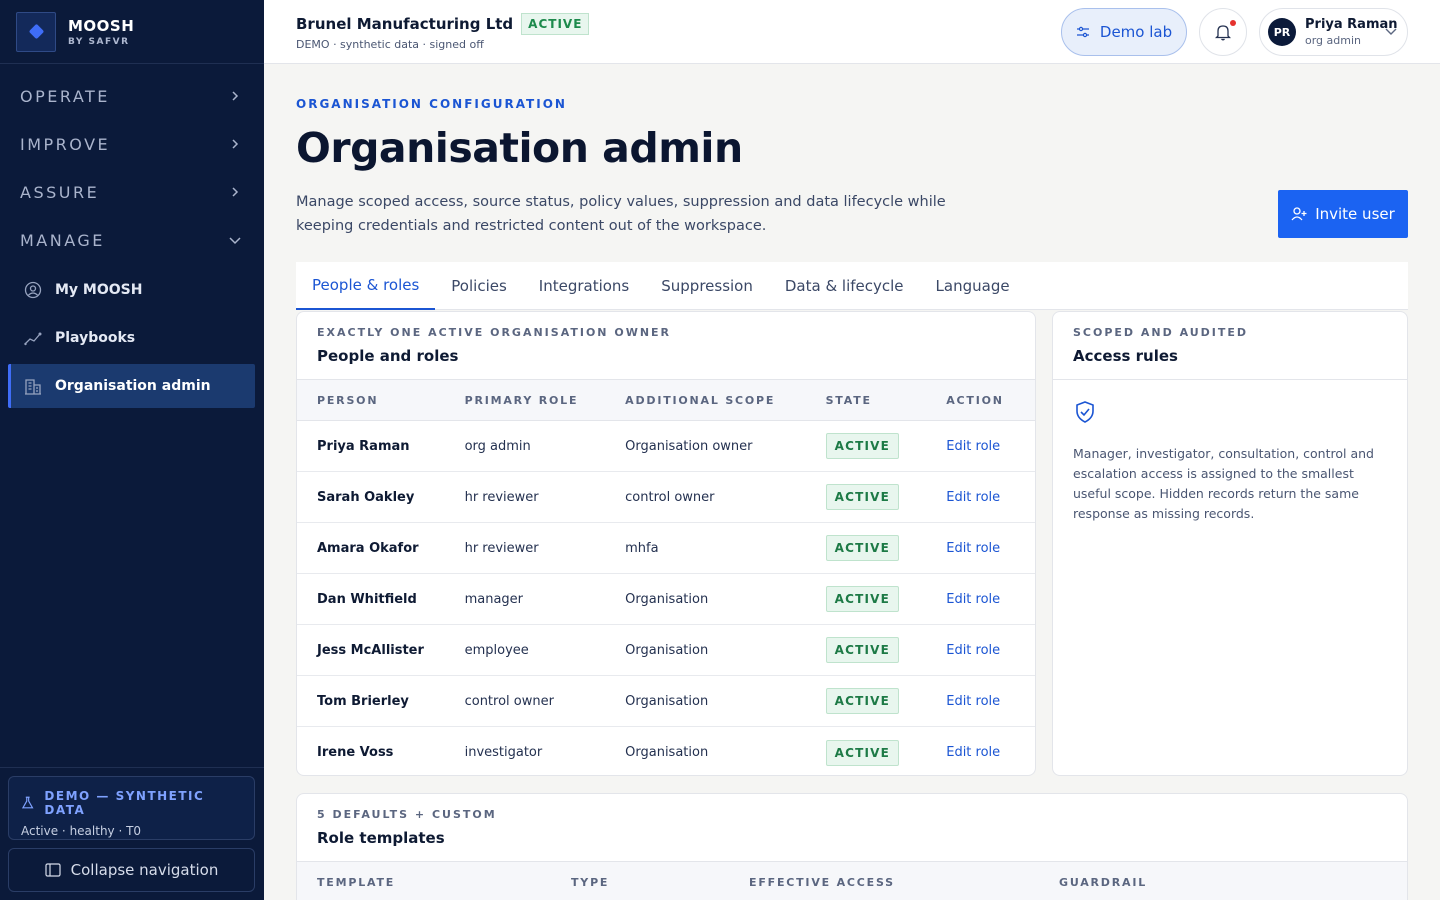 This screenshot has width=1440, height=900. I want to click on nav-section-improve: IMPROVE, so click(132, 144).